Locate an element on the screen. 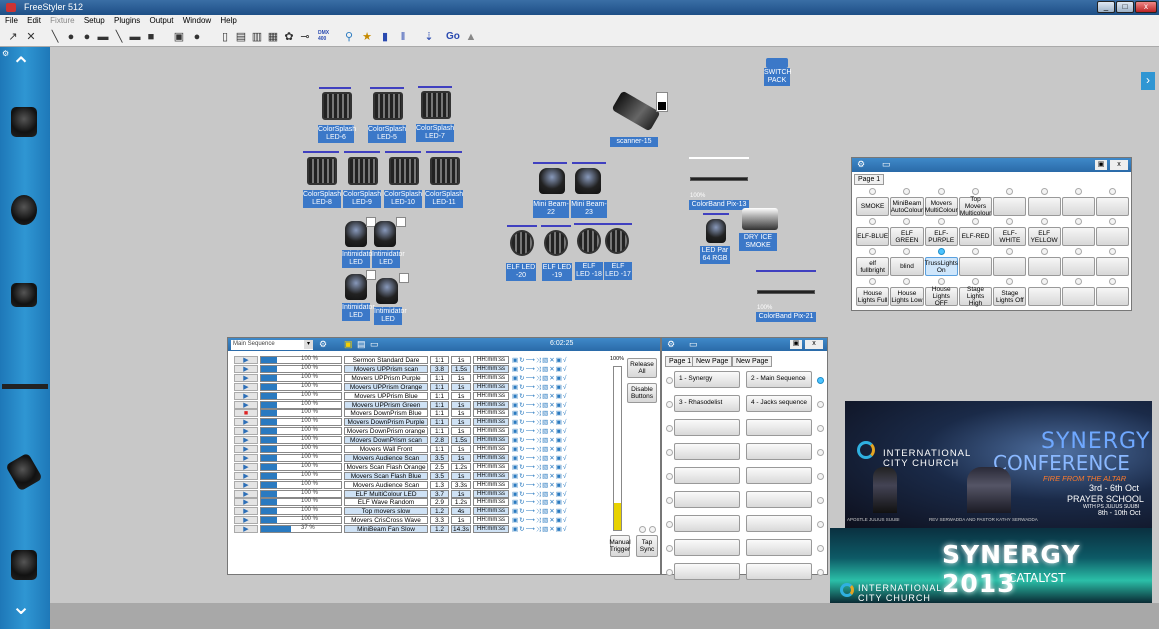 This screenshot has width=1159, height=629. chevron-down-icon: ▾ is located at coordinates (308, 344).